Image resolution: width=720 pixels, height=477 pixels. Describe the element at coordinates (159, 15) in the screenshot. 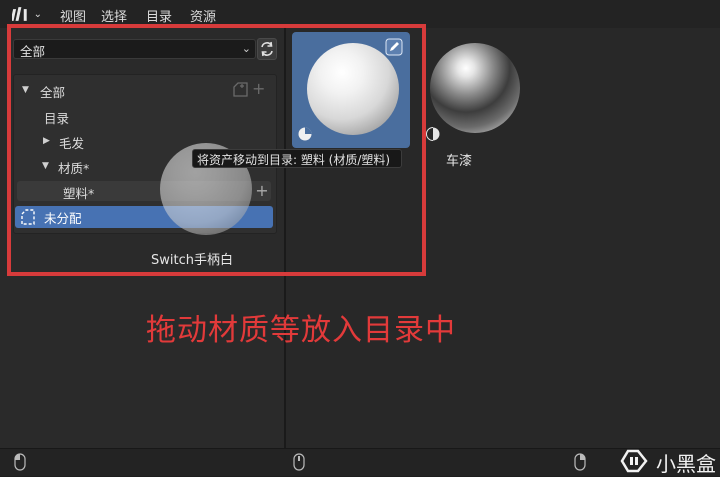

I see `menu-catalog: 目录` at that location.